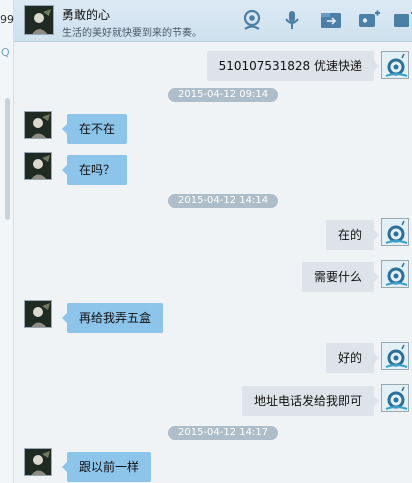  What do you see at coordinates (331, 20) in the screenshot?
I see `file-transfer-icon` at bounding box center [331, 20].